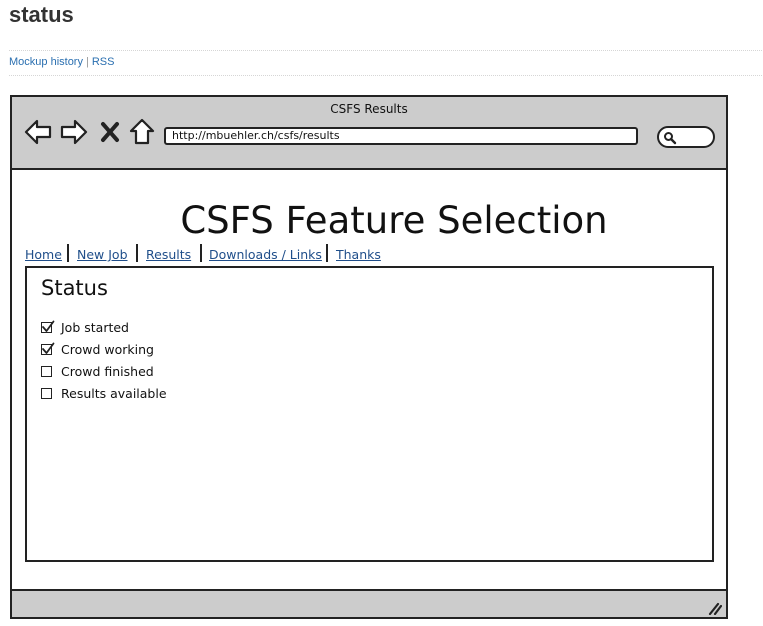 The height and width of the screenshot is (626, 763). What do you see at coordinates (107, 371) in the screenshot?
I see `status-item-label: Crowd finished` at bounding box center [107, 371].